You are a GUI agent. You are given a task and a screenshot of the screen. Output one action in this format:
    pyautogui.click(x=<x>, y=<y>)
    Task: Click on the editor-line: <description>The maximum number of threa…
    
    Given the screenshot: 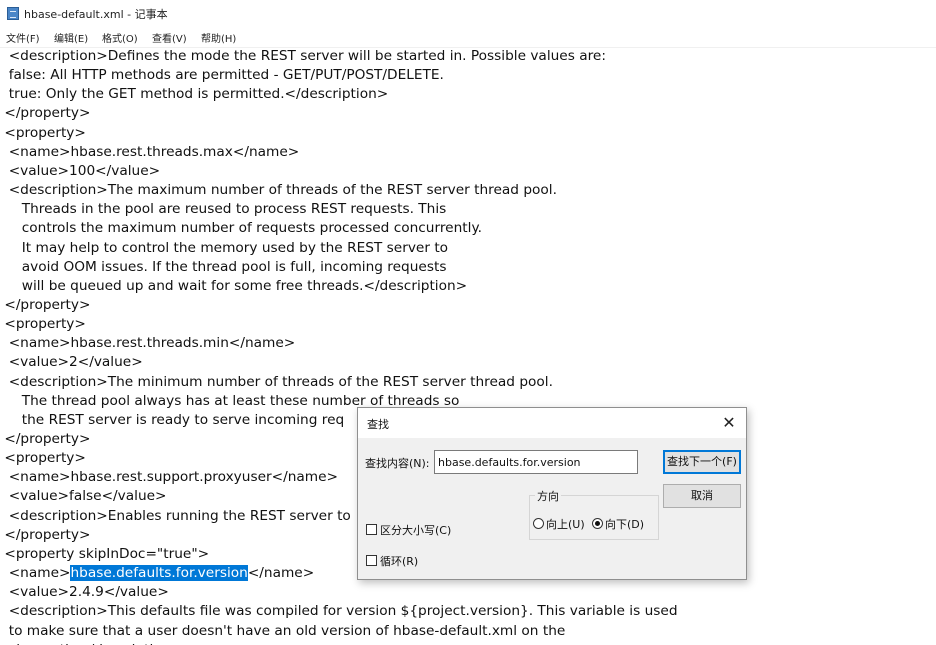 What is the action you would take?
    pyautogui.click(x=278, y=190)
    